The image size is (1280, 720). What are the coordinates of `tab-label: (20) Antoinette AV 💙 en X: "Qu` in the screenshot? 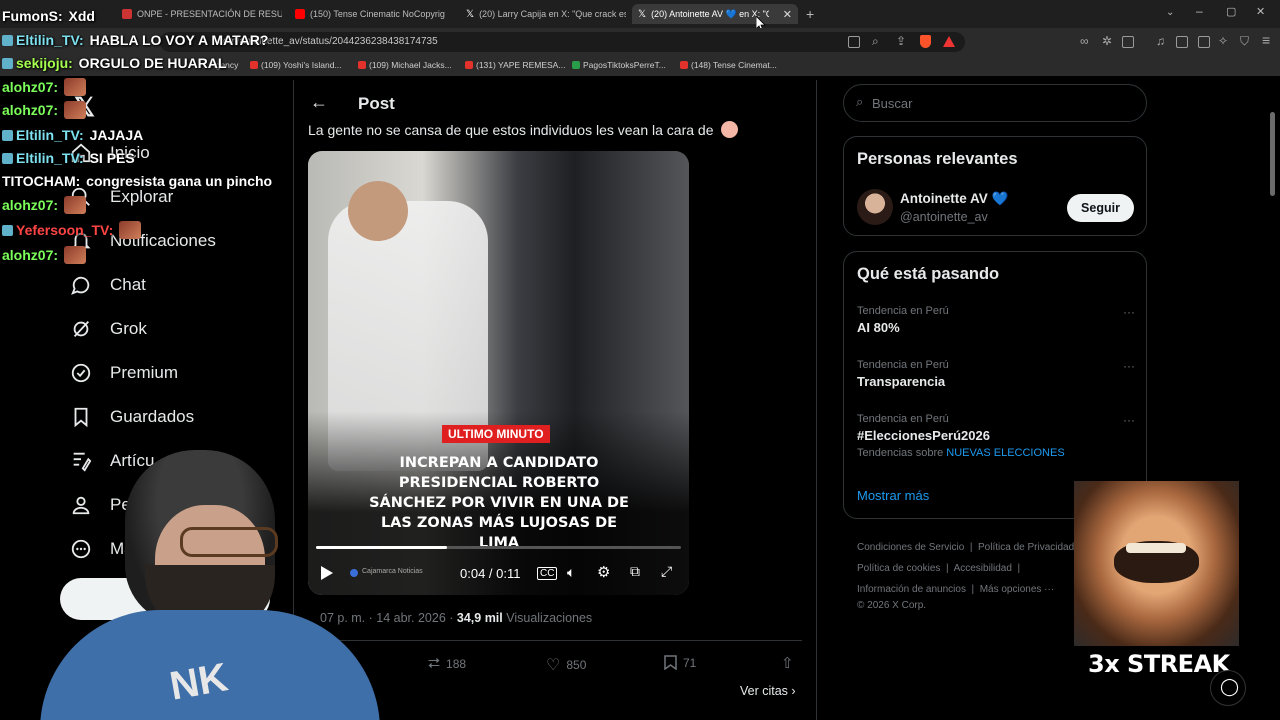 It's located at (710, 13).